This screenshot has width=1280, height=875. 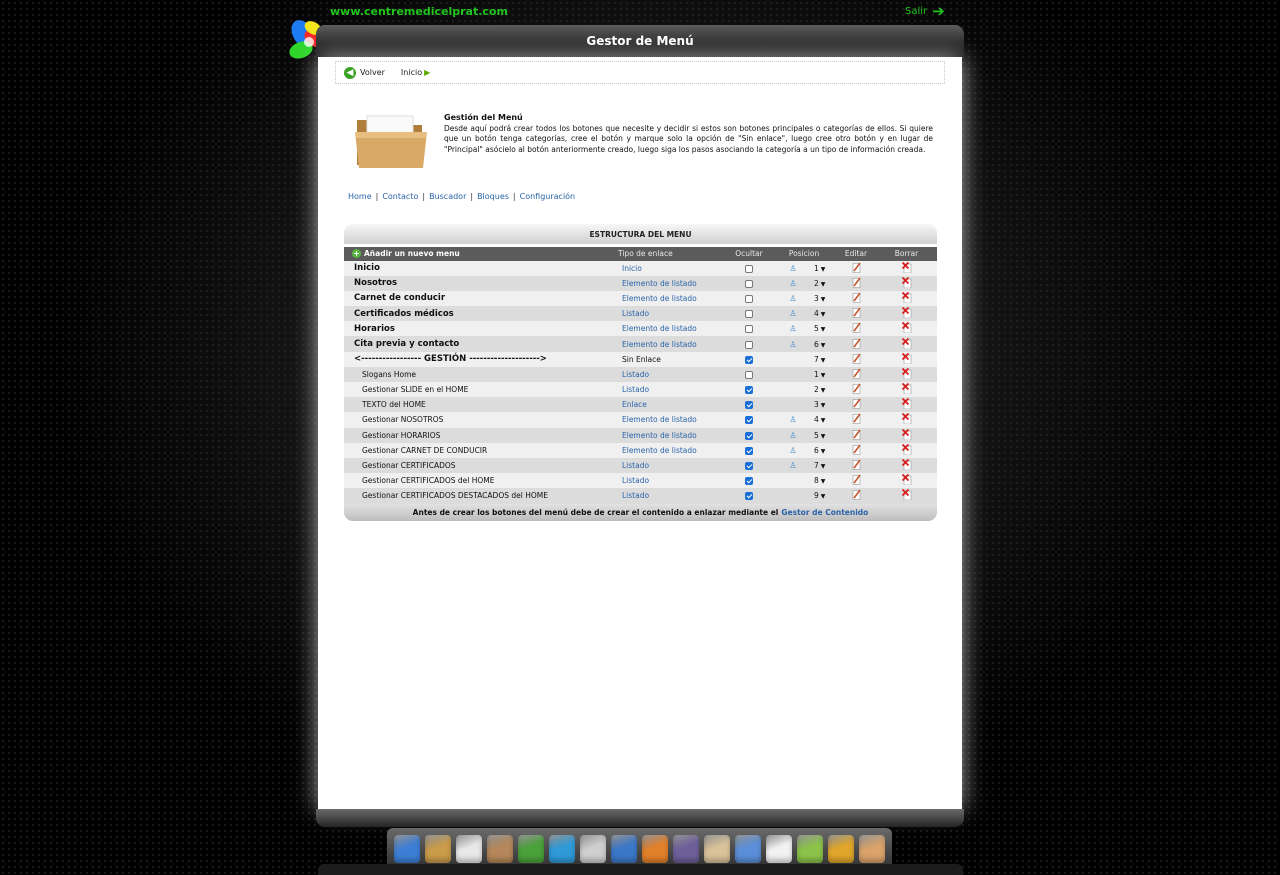 I want to click on position-select: 8 ▼, so click(x=819, y=480).